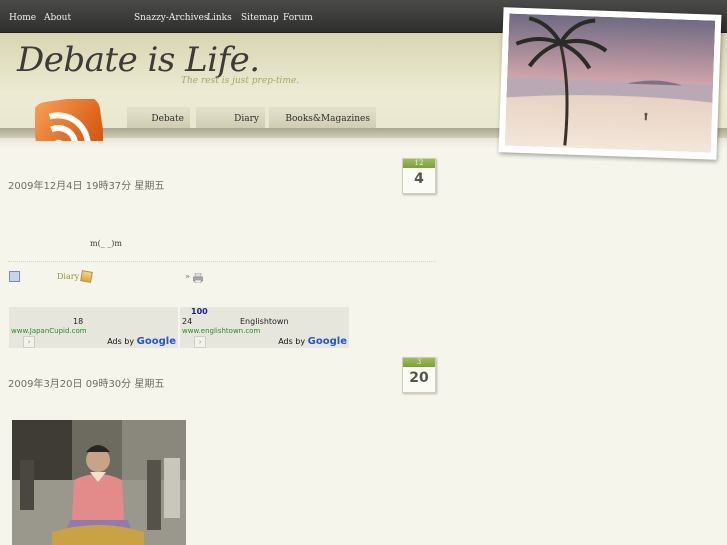 This screenshot has width=727, height=545. I want to click on tab-diary: Diary, so click(230, 117).